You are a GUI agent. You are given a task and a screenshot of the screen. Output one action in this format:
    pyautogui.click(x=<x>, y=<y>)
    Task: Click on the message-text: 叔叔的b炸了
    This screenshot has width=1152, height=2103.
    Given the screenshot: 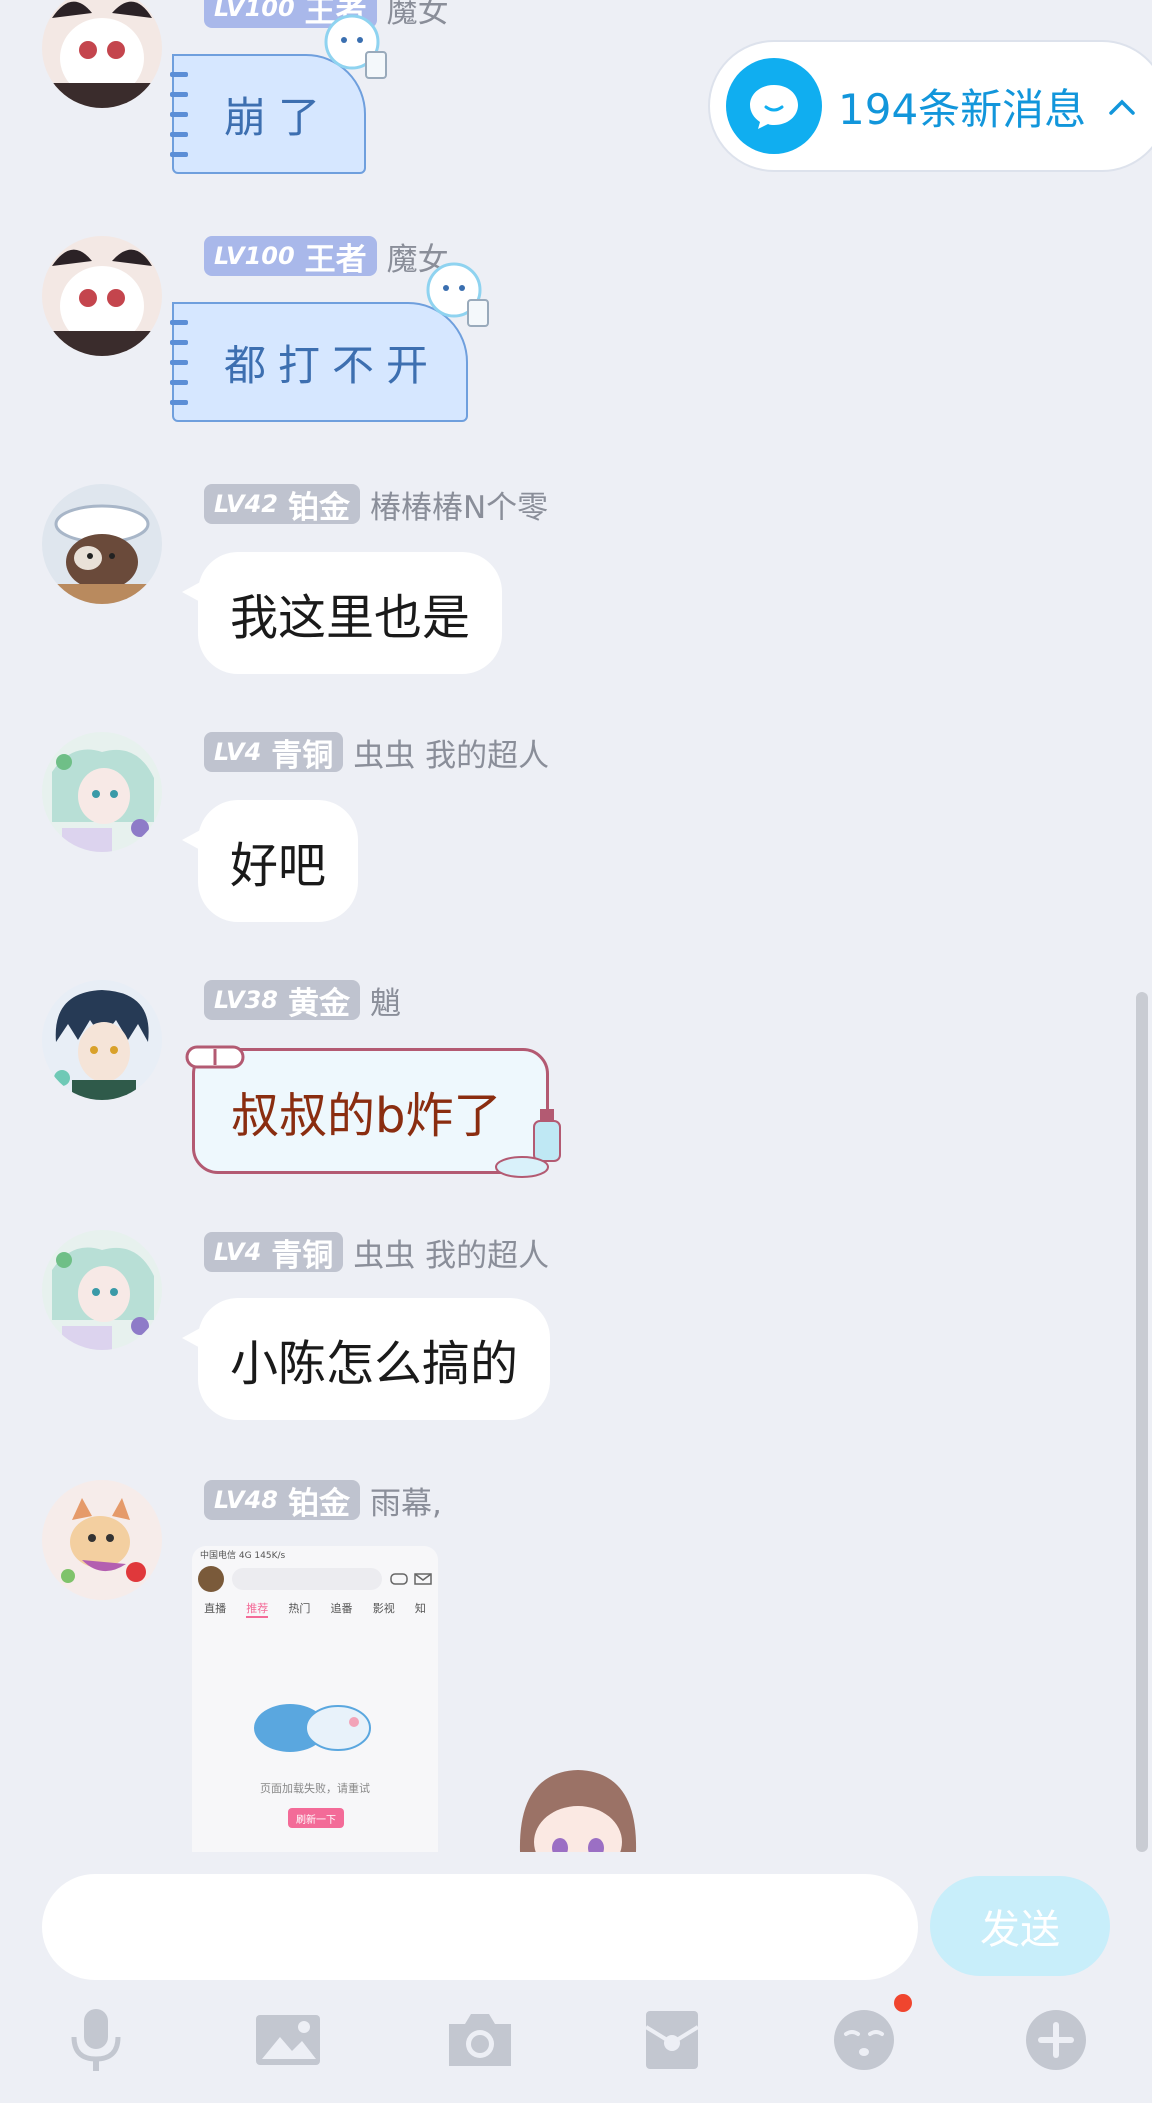 What is the action you would take?
    pyautogui.click(x=366, y=1116)
    